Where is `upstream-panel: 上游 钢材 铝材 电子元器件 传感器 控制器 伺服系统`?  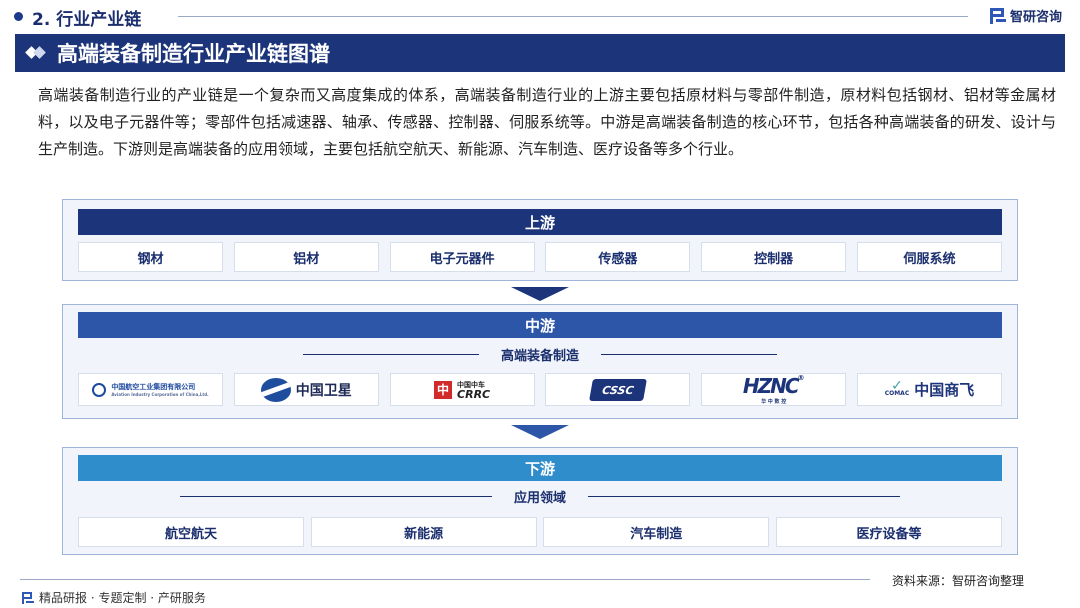 upstream-panel: 上游 钢材 铝材 电子元器件 传感器 控制器 伺服系统 is located at coordinates (540, 240).